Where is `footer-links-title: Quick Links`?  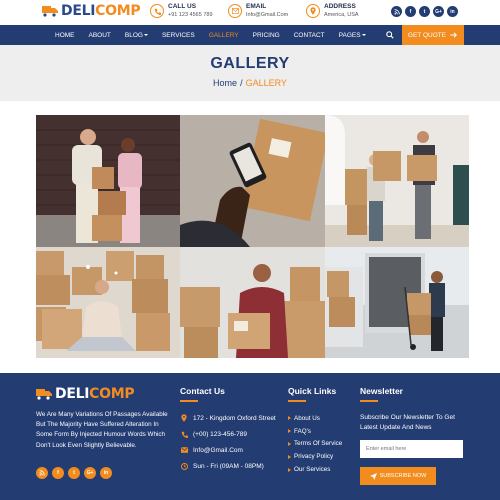
footer-links-title: Quick Links is located at coordinates (312, 391).